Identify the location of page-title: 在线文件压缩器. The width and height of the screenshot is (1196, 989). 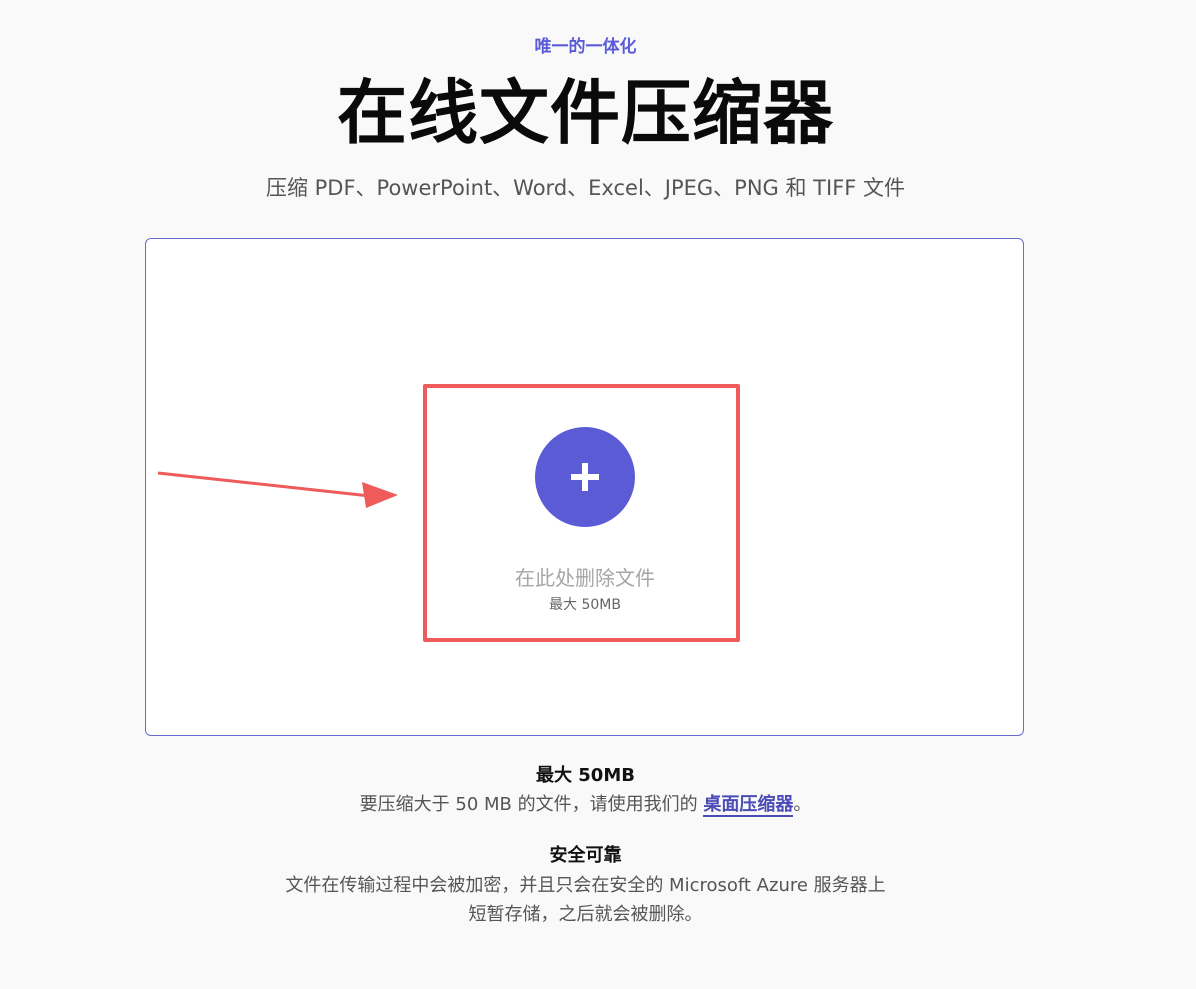
(585, 113).